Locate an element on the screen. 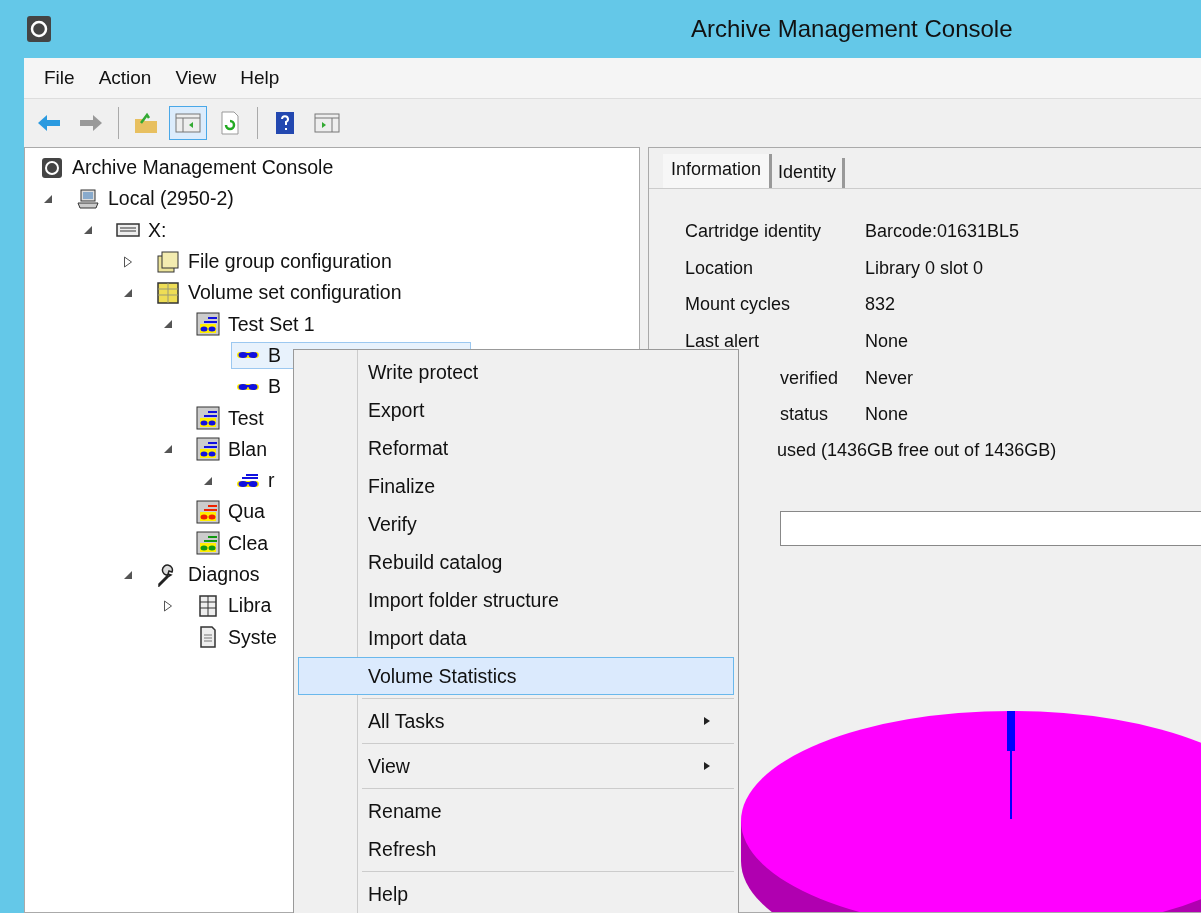 The image size is (1201, 913). tree-item: Test is located at coordinates (230, 418).